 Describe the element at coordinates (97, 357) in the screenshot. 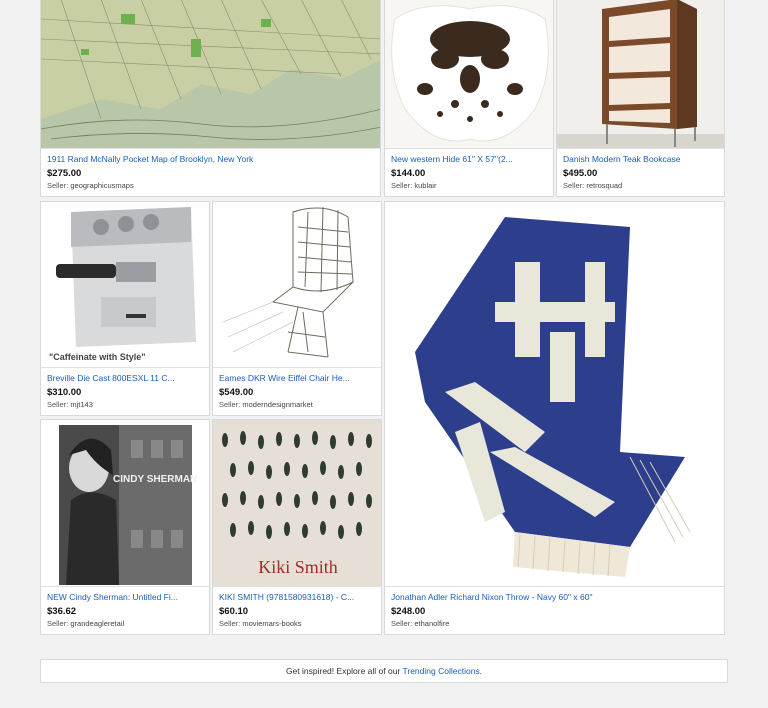

I see `image-caption: "Caffeinate with Style"` at that location.